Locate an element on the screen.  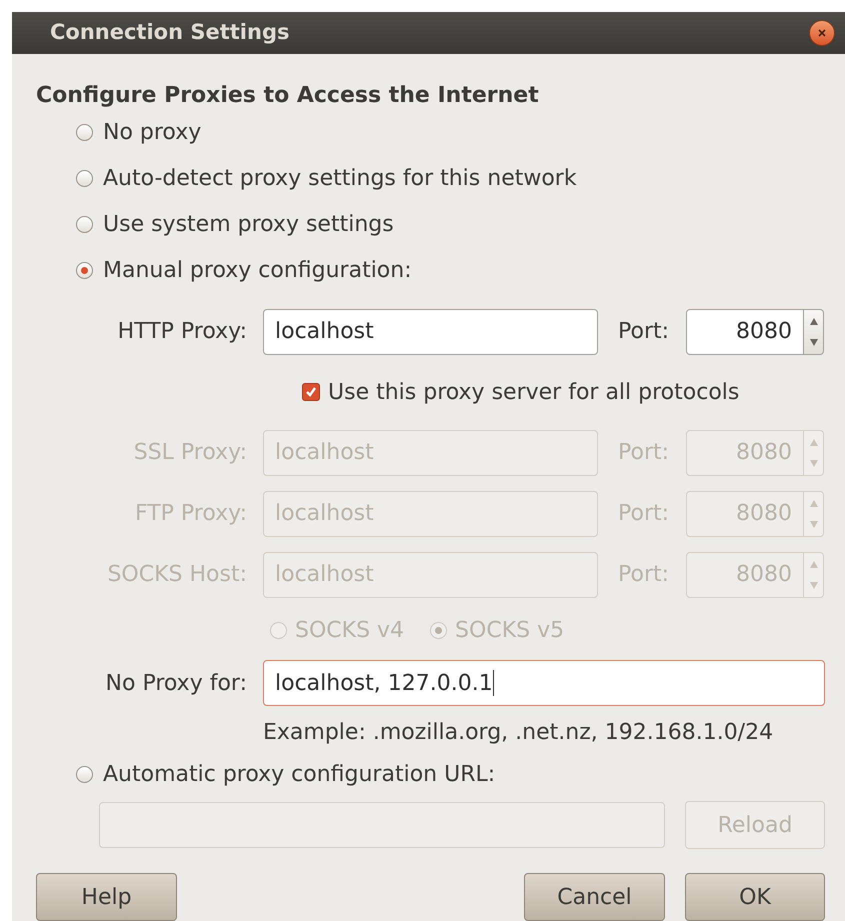
window-title: Connection Settings is located at coordinates (170, 32).